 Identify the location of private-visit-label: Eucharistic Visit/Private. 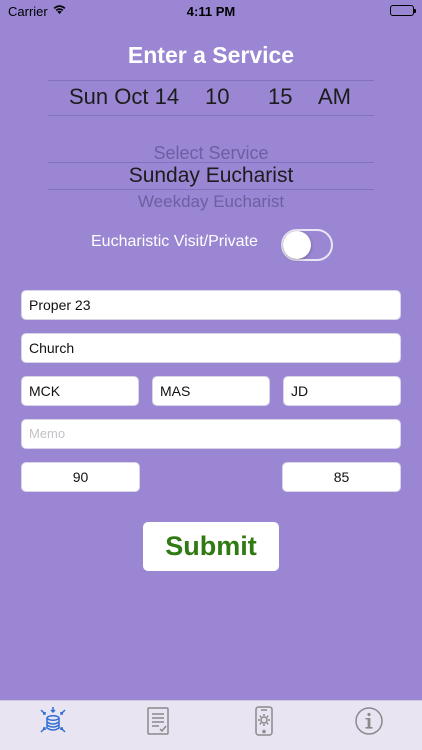
(174, 241).